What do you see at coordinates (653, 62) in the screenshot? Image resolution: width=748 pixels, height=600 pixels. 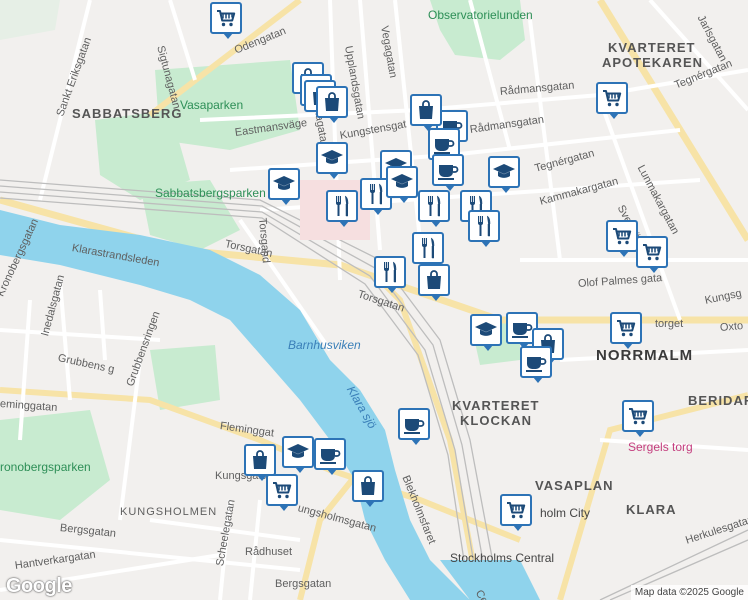 I see `district-label-kvarteret-apotekaren-line2: APOTEKAREN` at bounding box center [653, 62].